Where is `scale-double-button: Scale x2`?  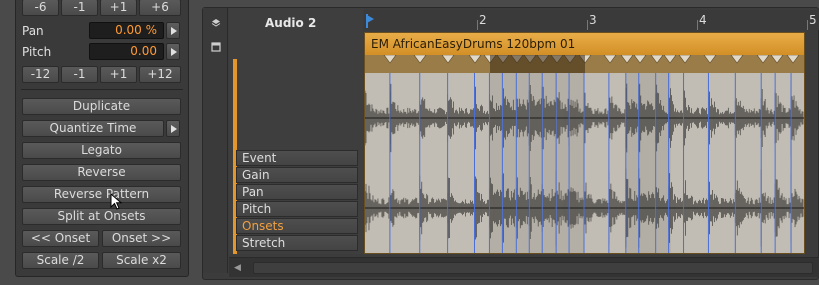 scale-double-button: Scale x2 is located at coordinates (141, 260).